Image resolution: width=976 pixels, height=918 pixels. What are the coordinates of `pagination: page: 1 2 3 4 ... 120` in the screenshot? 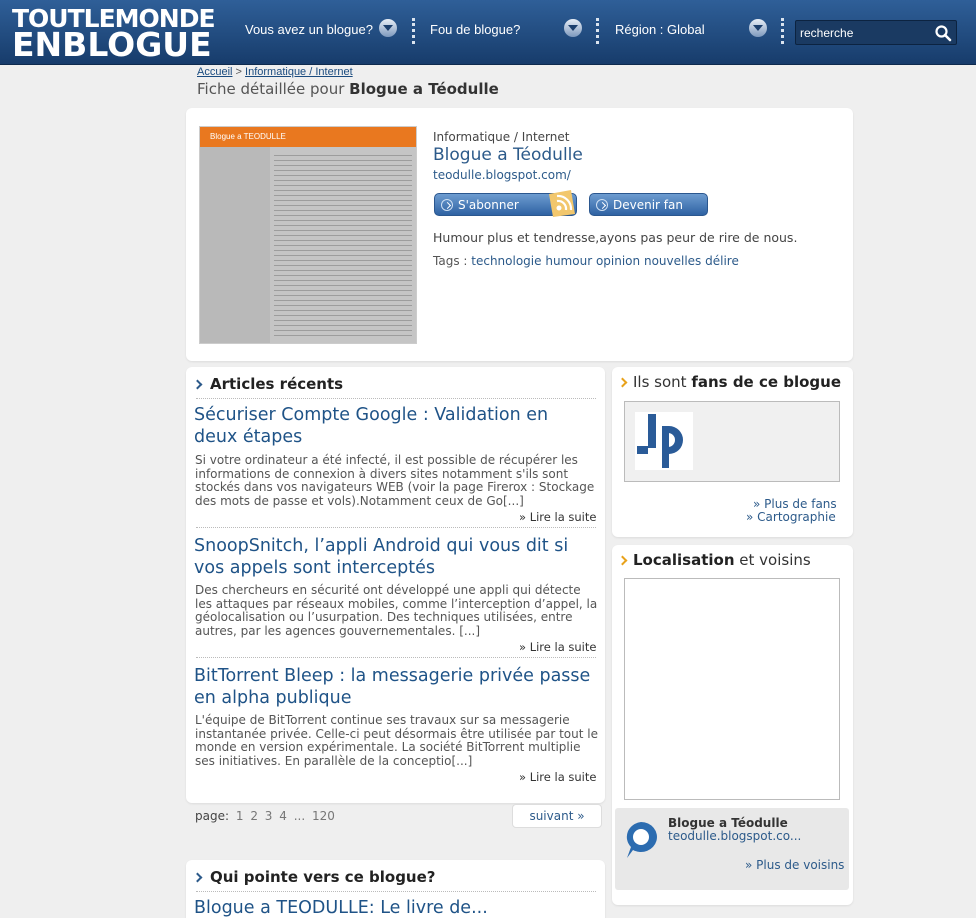 It's located at (265, 816).